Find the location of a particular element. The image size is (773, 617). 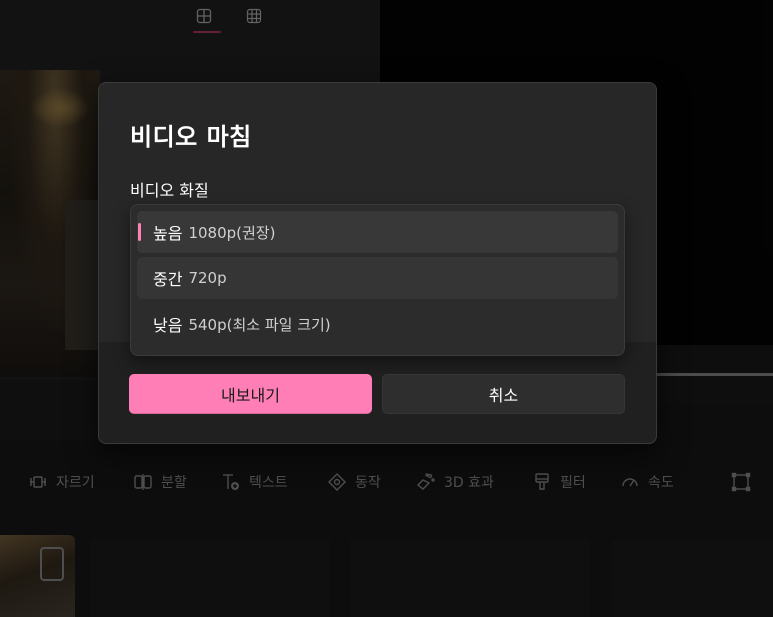

quality-option-low: 낮음 540p(최소 파일 크기) is located at coordinates (377, 324).